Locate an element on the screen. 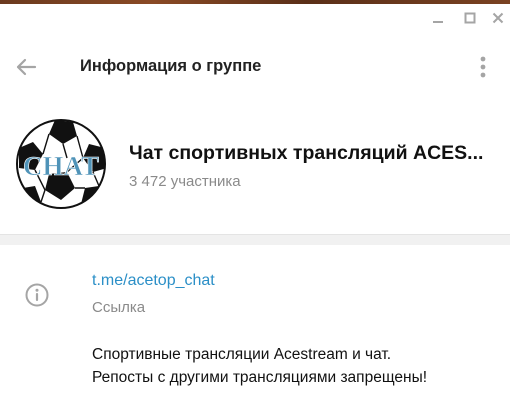 This screenshot has width=510, height=405. close-icon is located at coordinates (498, 18).